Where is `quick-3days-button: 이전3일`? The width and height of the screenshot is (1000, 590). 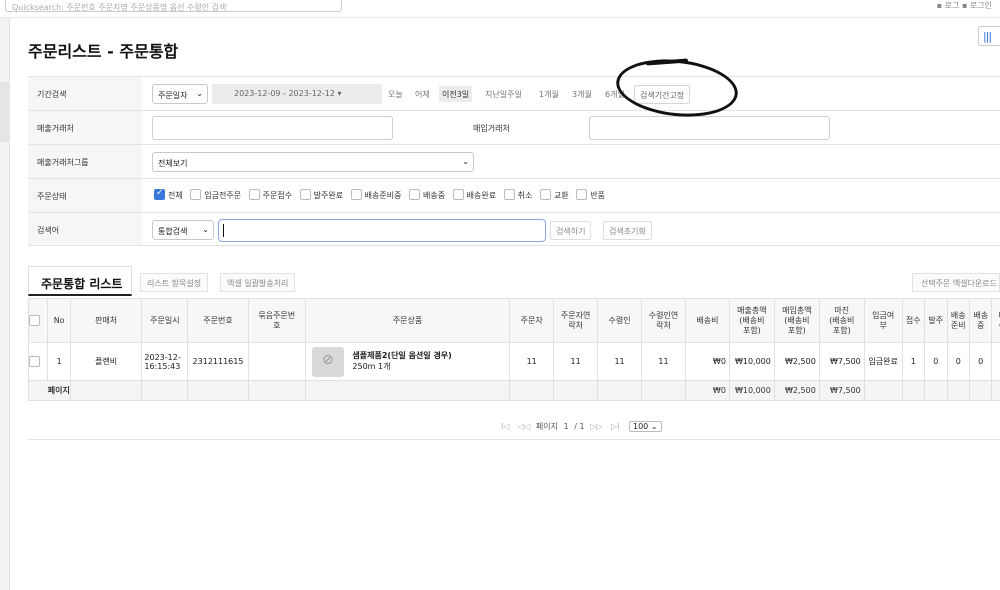
quick-3days-button: 이전3일 is located at coordinates (456, 94).